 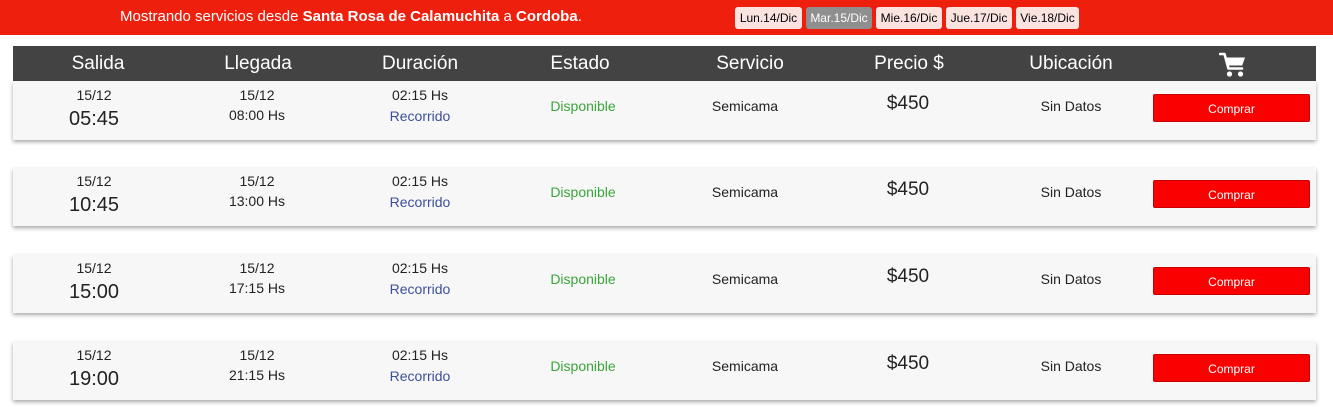 I want to click on column-header-salida: Salida, so click(x=98, y=63).